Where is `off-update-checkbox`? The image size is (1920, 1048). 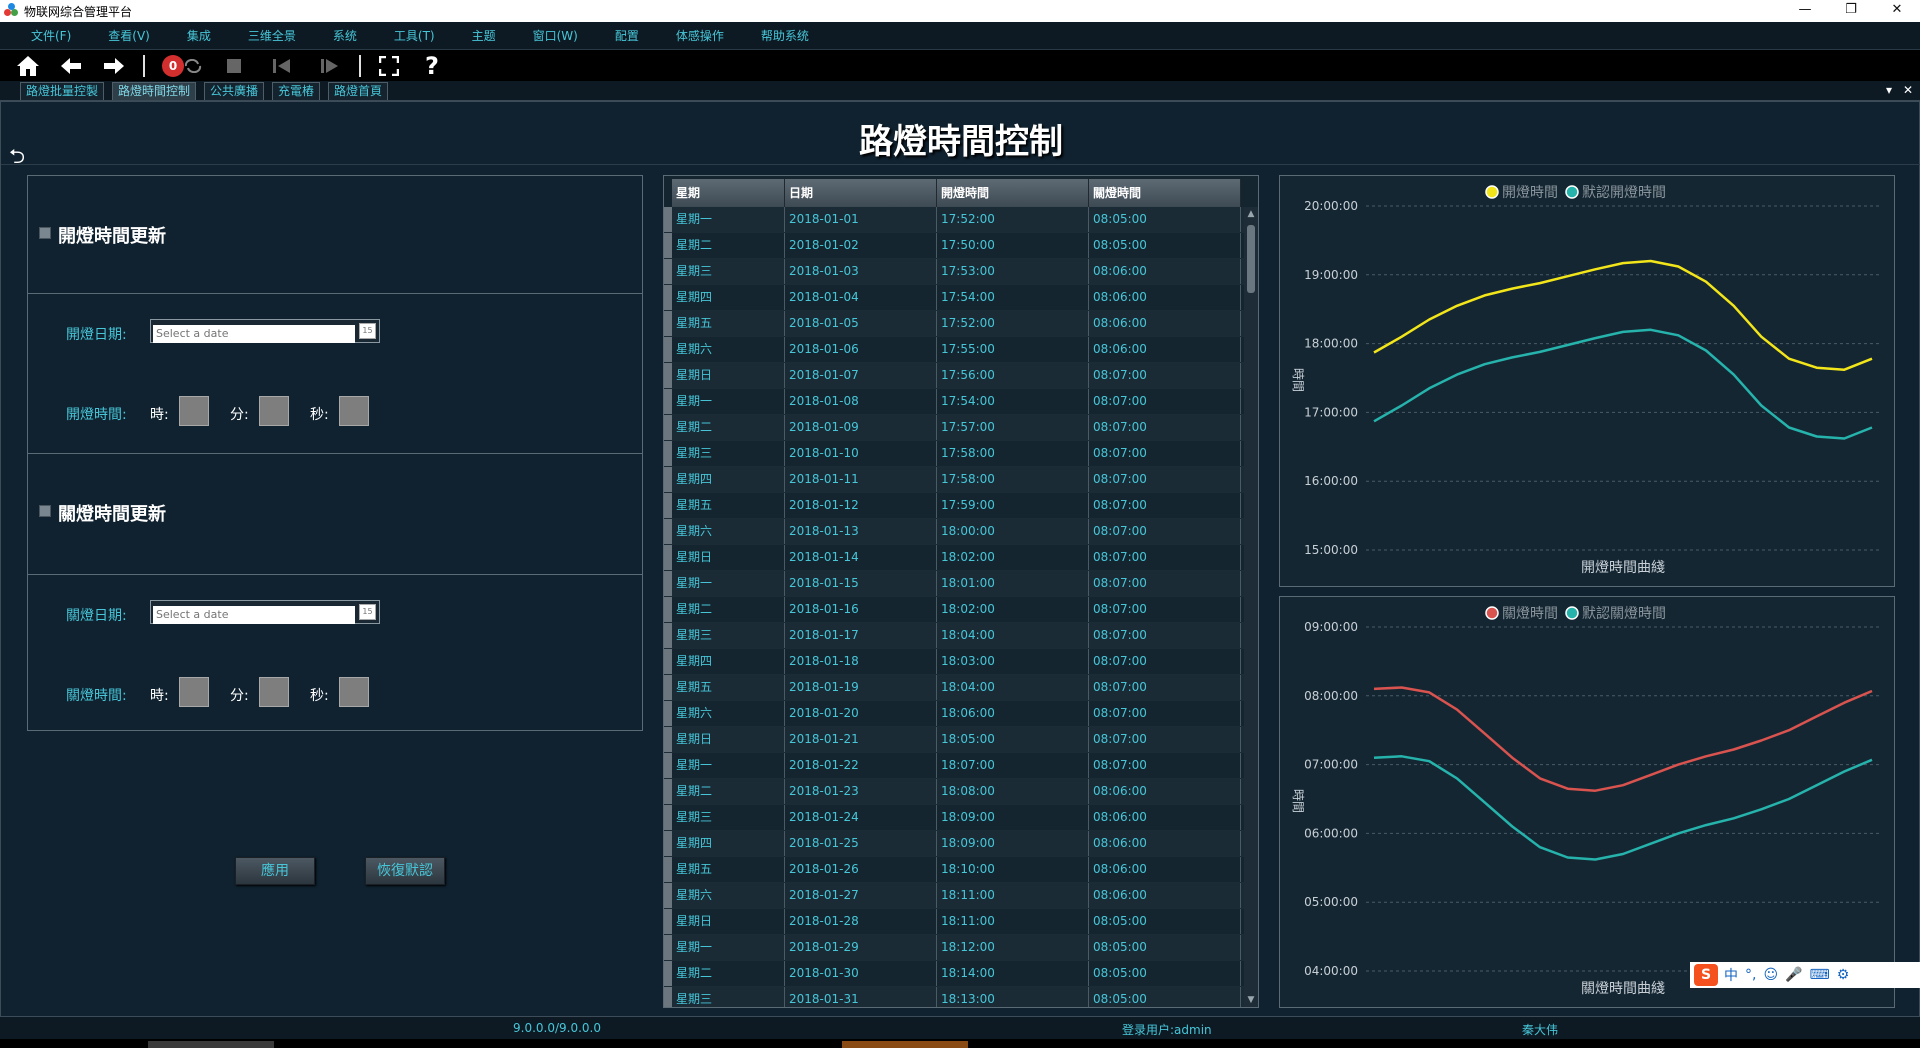
off-update-checkbox is located at coordinates (45, 511).